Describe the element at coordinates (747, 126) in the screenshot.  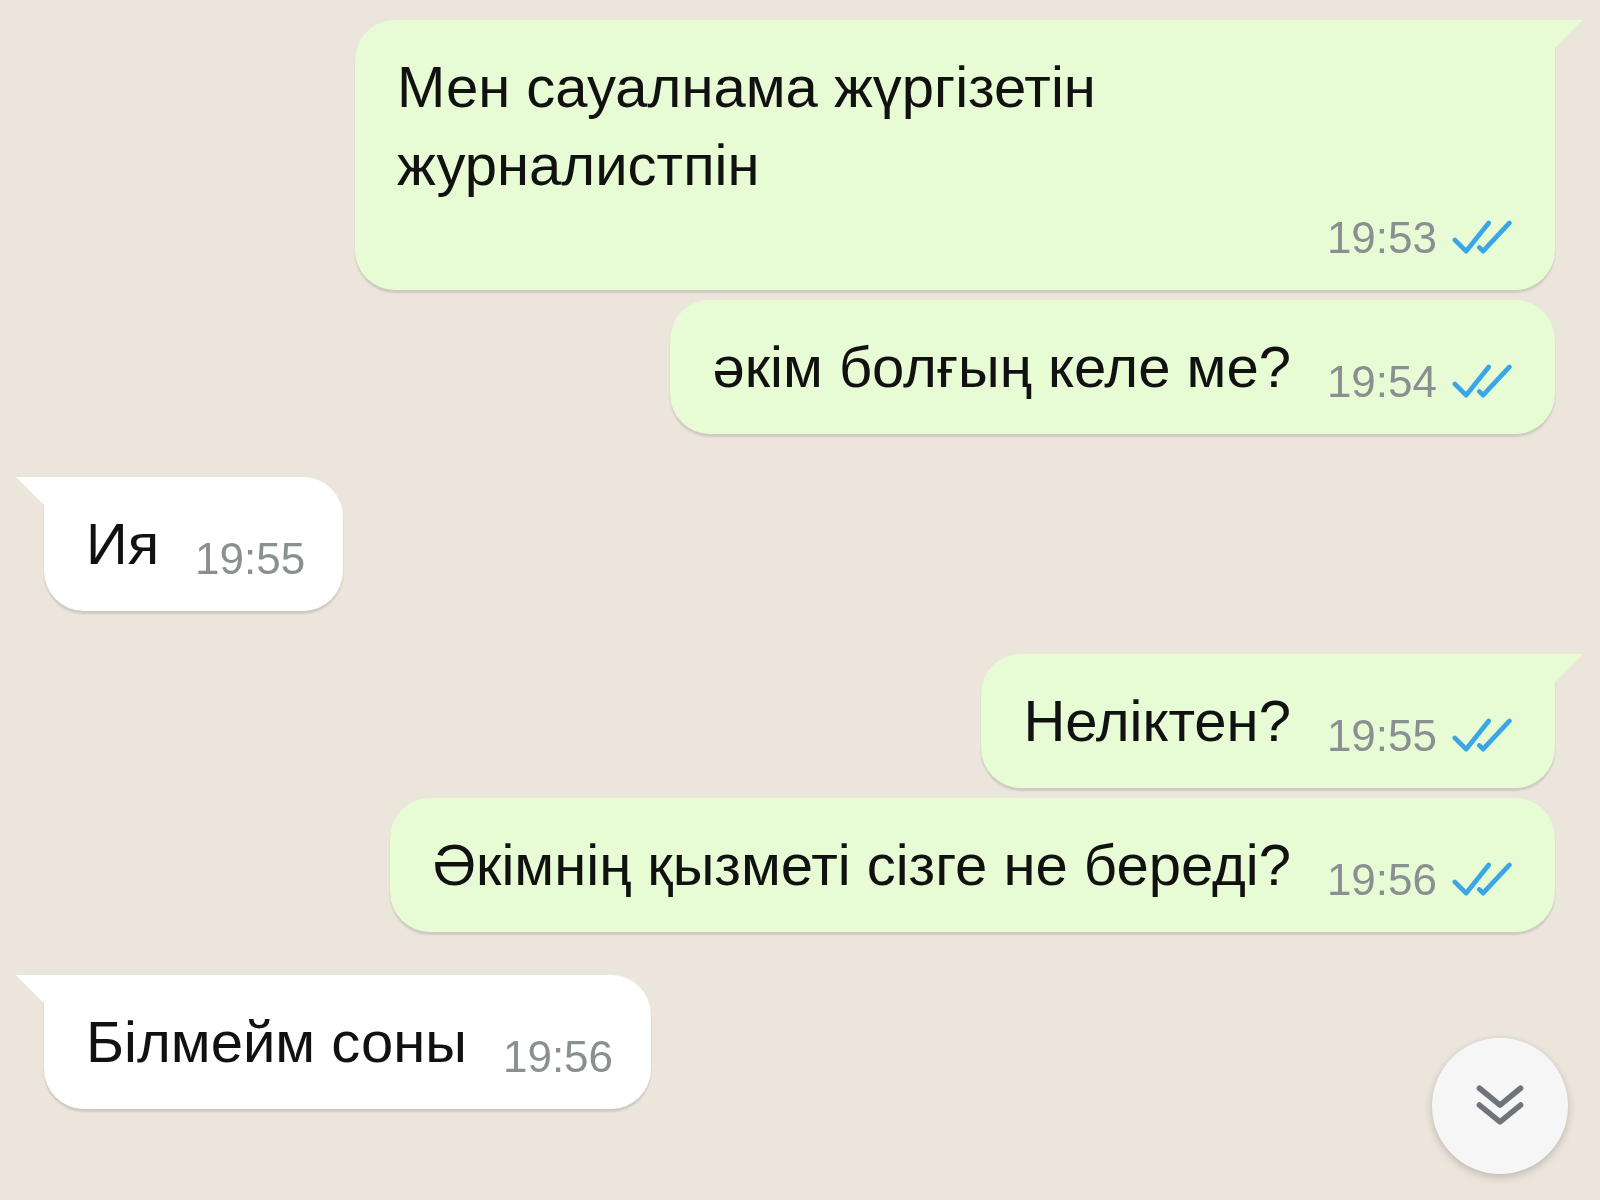
I see `message-text: Мен сауалнама жүргізетін журналистпін` at that location.